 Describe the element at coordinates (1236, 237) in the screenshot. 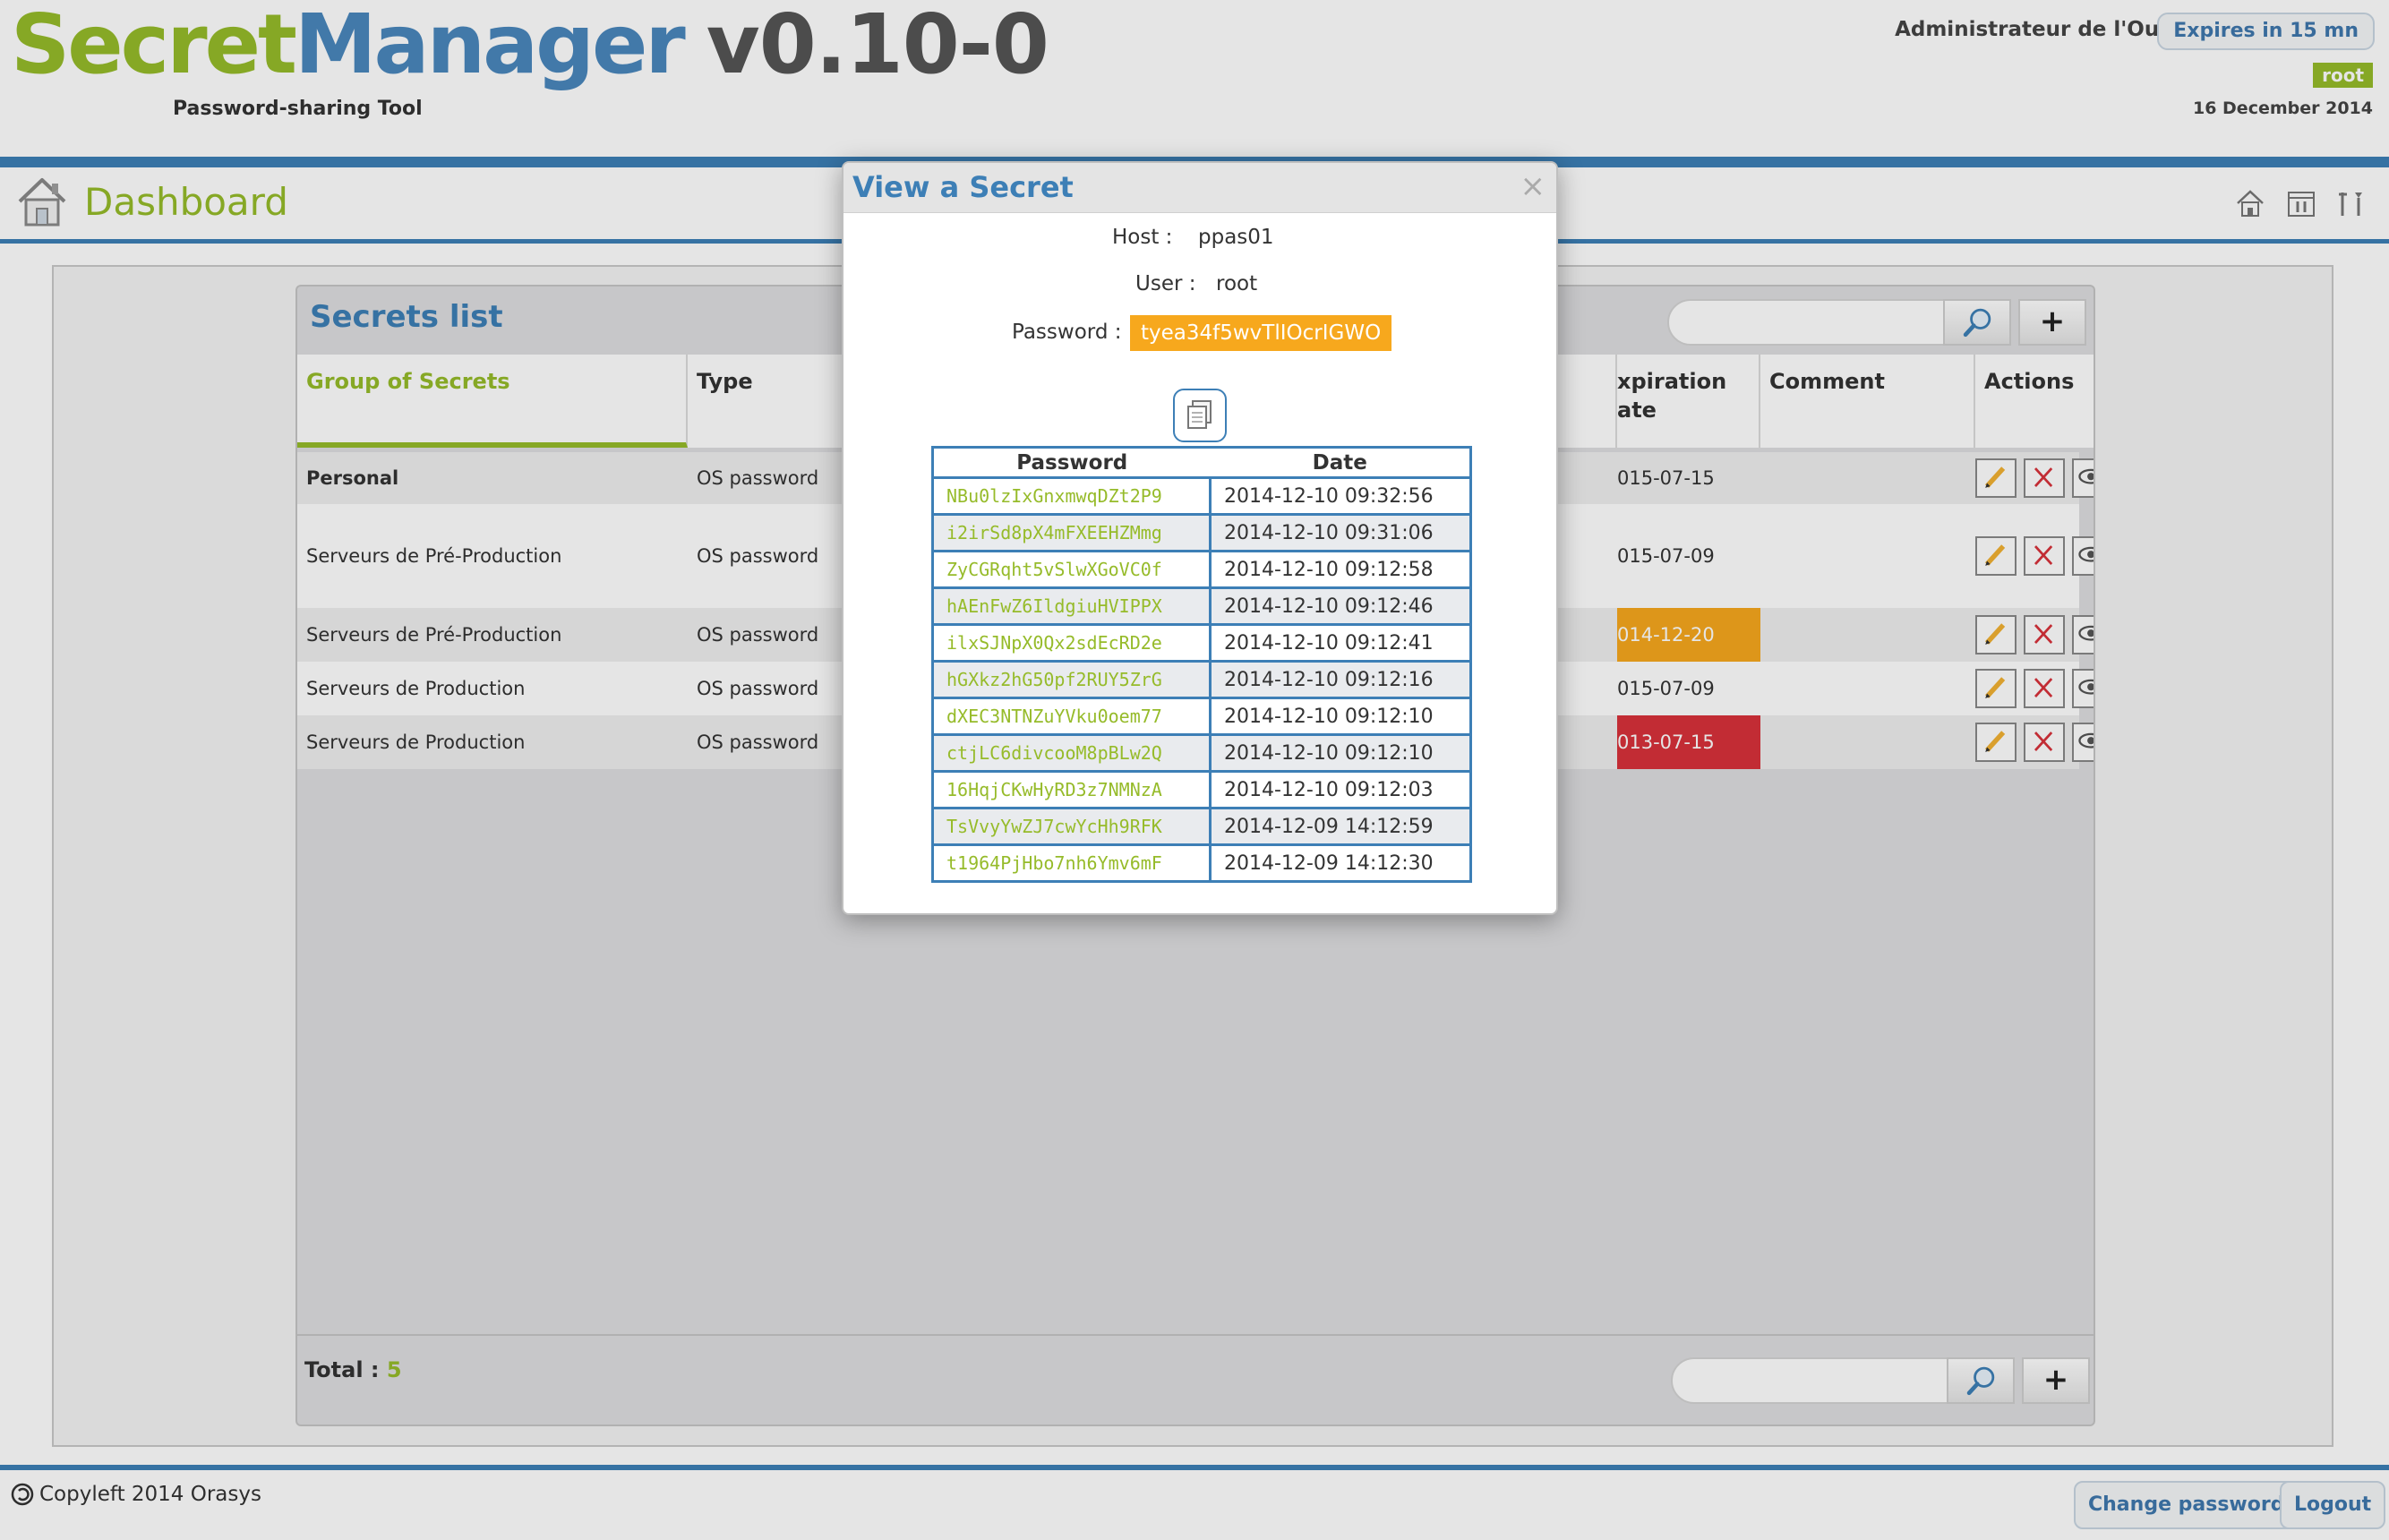

I see `host-value: ppas01` at that location.